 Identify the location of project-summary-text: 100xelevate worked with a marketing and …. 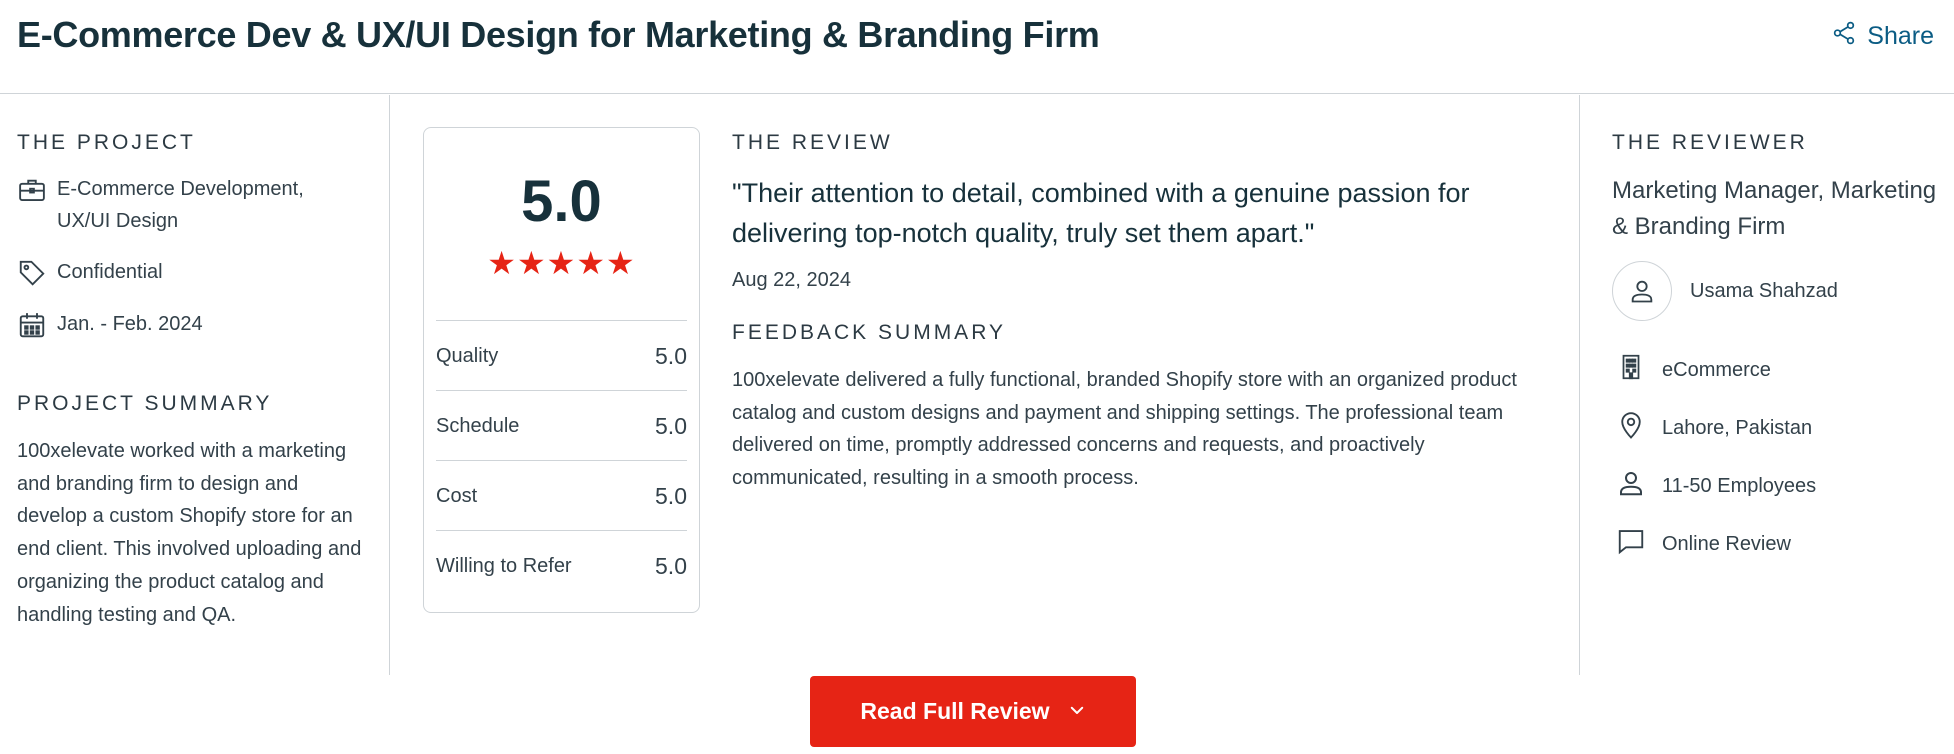
(189, 533).